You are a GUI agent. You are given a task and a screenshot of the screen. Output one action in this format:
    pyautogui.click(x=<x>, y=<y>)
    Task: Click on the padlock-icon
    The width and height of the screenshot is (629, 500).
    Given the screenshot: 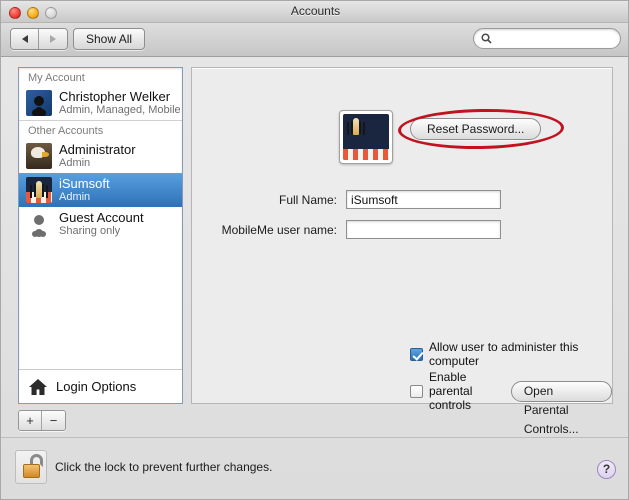 What is the action you would take?
    pyautogui.click(x=31, y=471)
    